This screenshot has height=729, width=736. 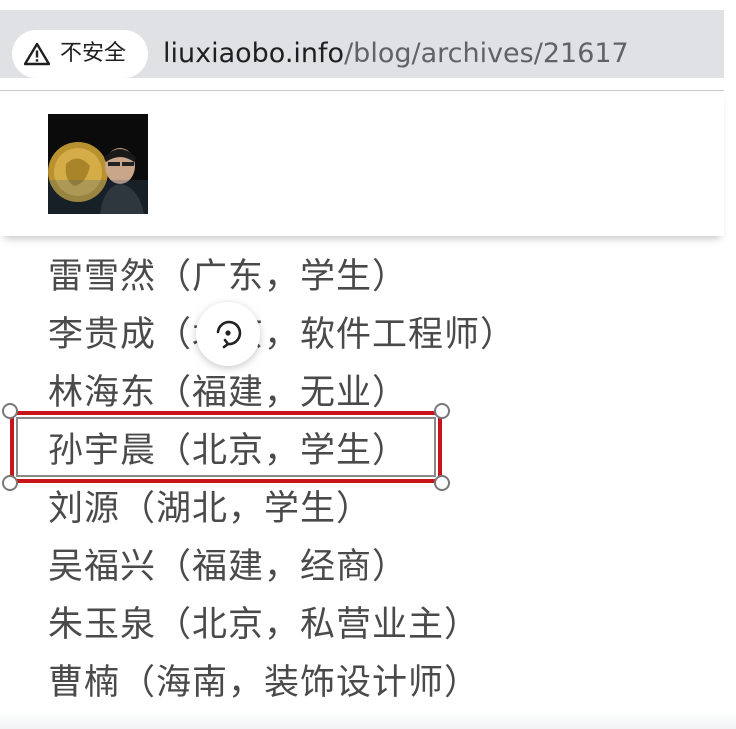 What do you see at coordinates (264, 625) in the screenshot?
I see `list-item: 朱玉泉（北京，私营业主）` at bounding box center [264, 625].